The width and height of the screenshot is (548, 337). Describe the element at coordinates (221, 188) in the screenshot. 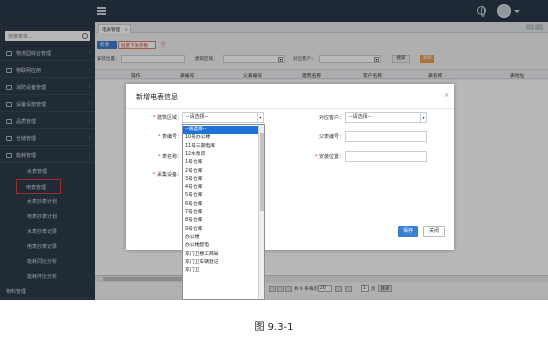

I see `dropdown-option: 4号仓库` at that location.